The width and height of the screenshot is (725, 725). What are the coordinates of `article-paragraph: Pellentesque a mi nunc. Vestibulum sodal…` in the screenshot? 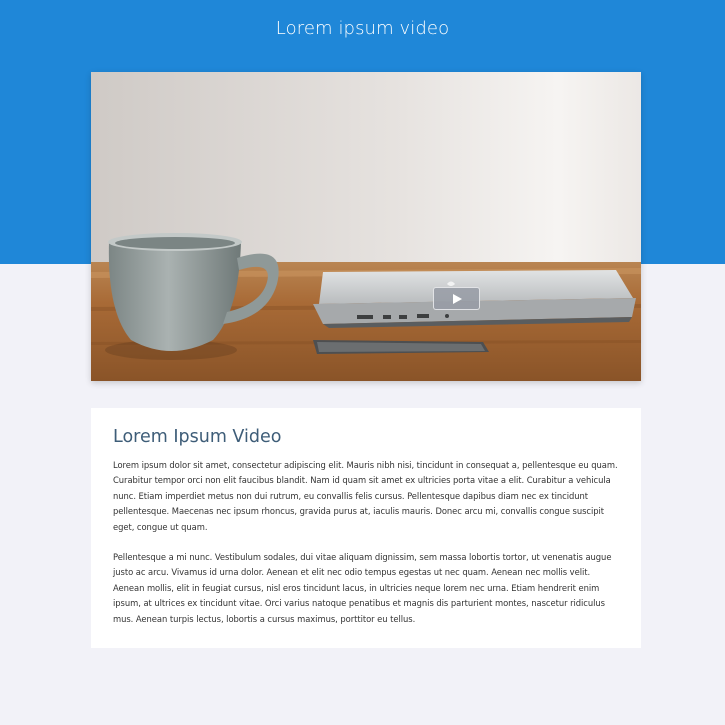 It's located at (362, 588).